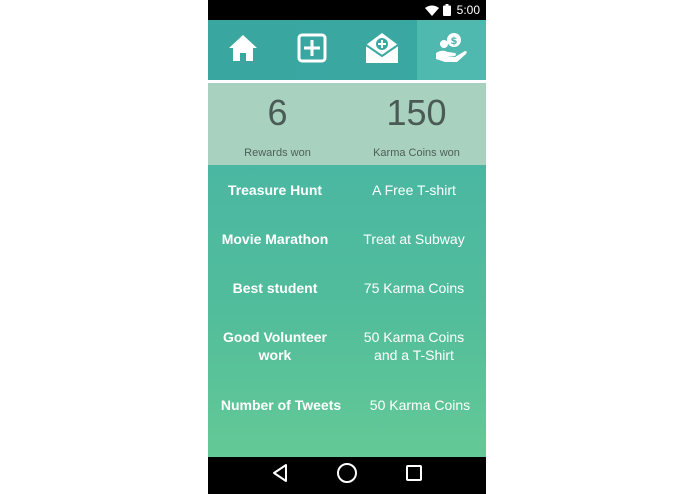 This screenshot has height=494, width=695. I want to click on home-circle-icon, so click(347, 475).